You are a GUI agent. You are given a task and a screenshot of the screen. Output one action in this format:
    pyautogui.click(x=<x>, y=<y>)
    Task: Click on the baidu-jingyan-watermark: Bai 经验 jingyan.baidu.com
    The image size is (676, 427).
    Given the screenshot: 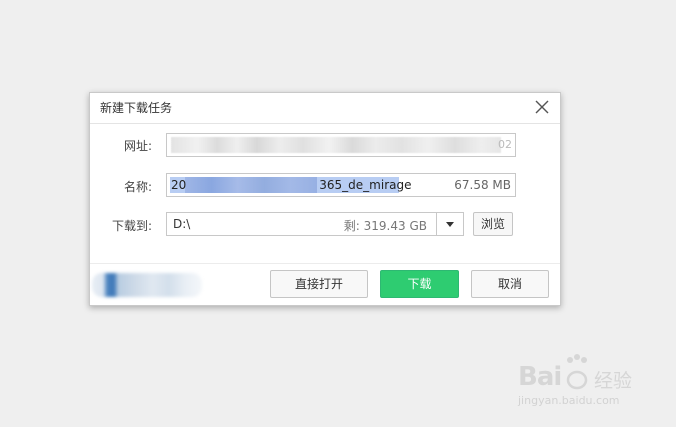 What is the action you would take?
    pyautogui.click(x=583, y=382)
    